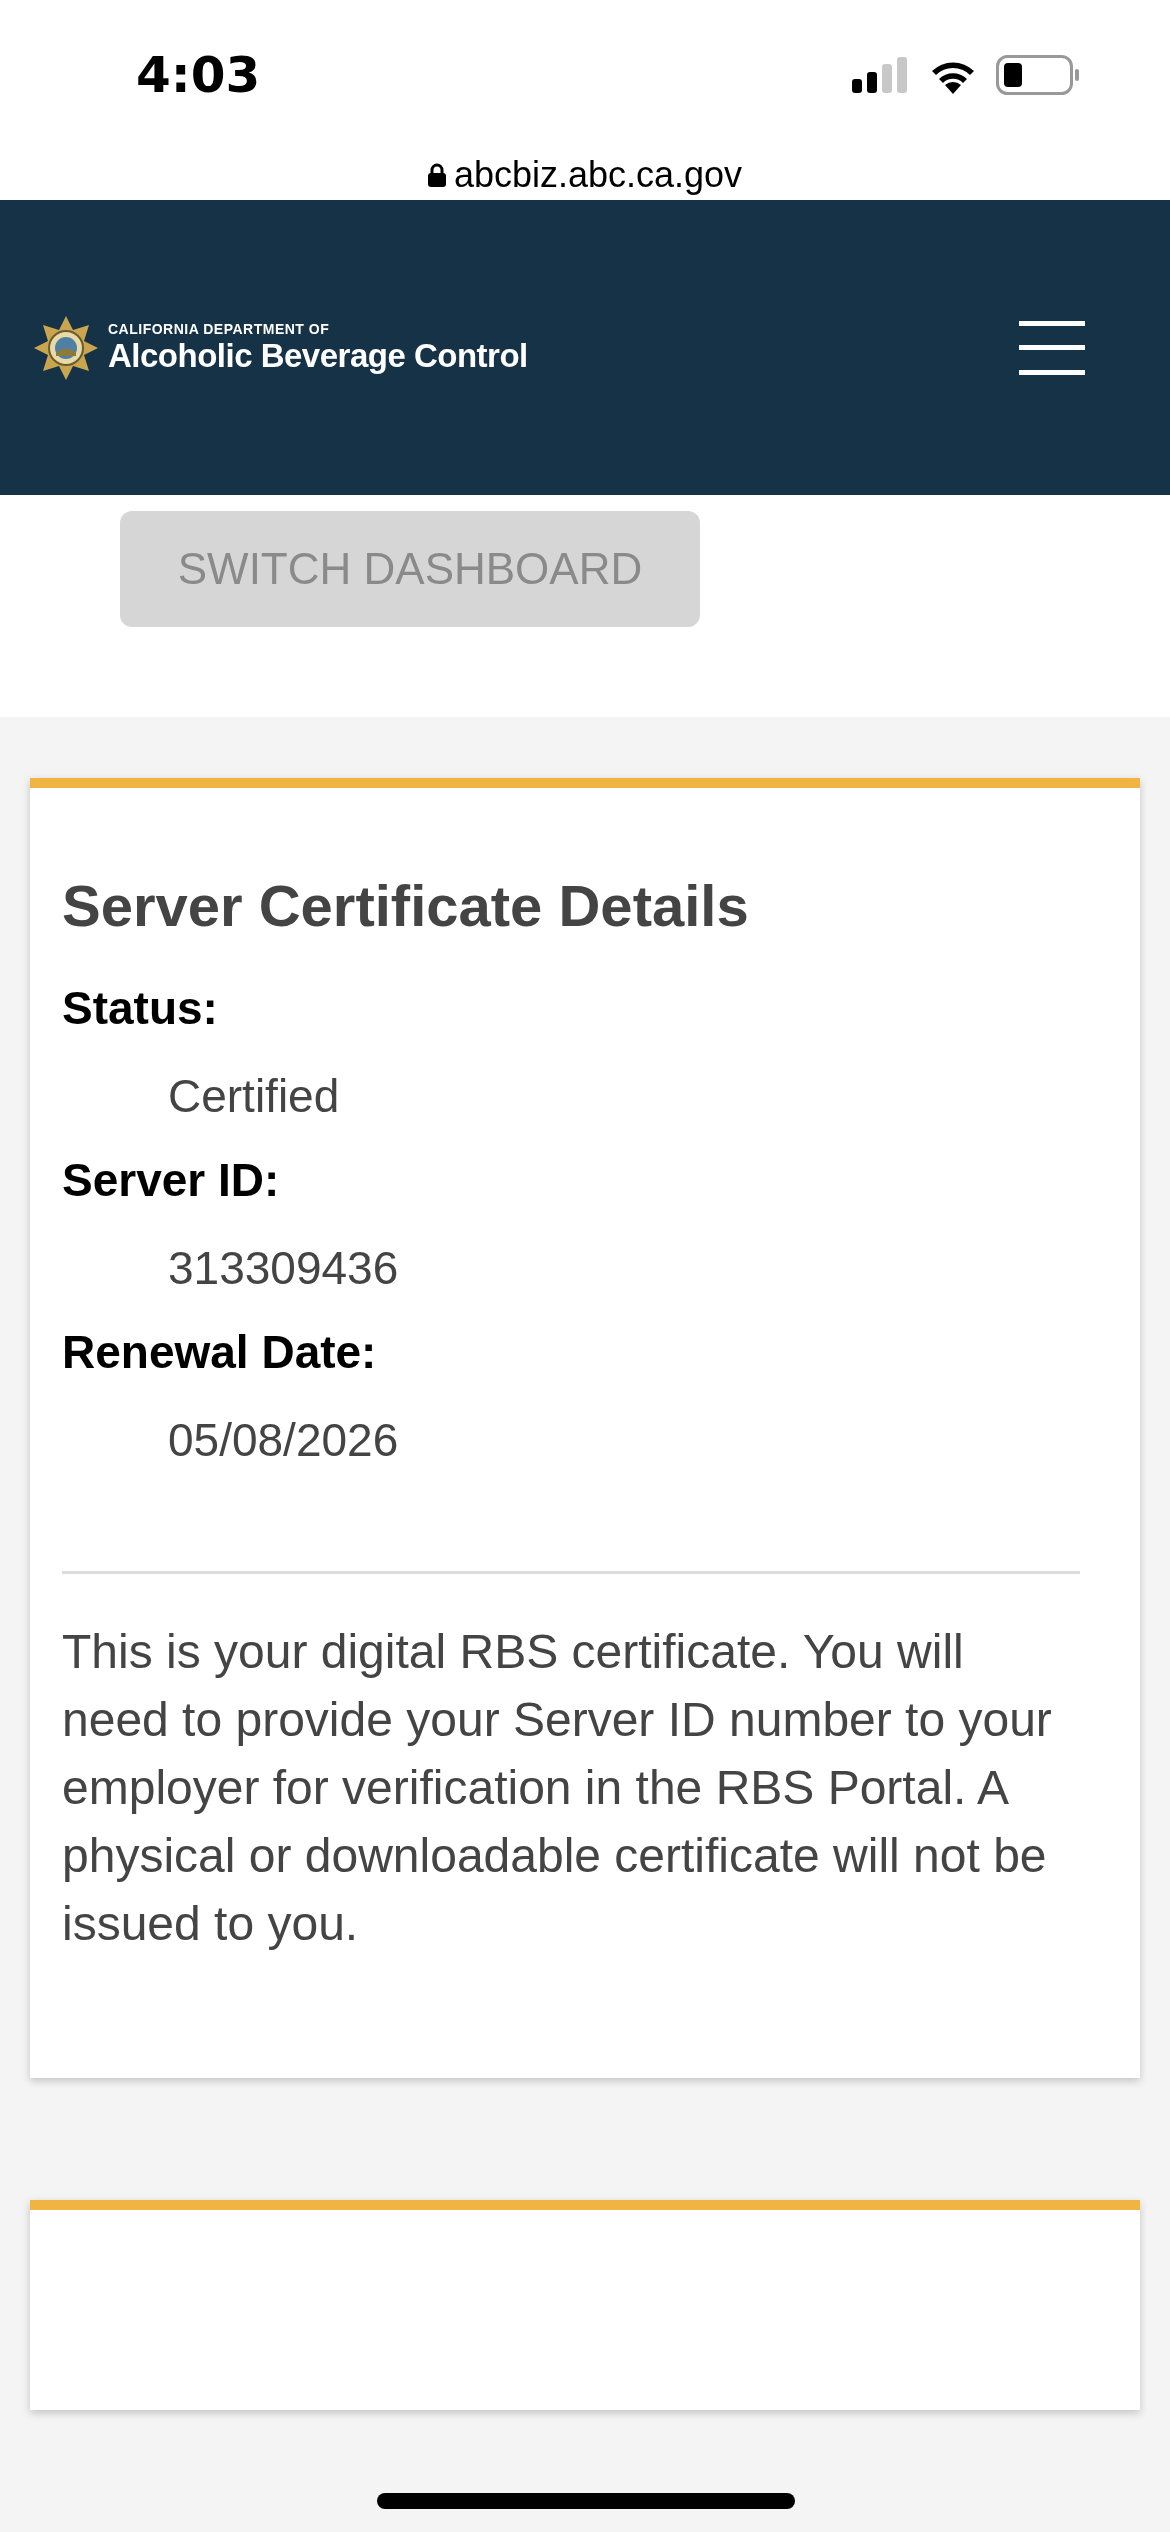  What do you see at coordinates (406, 905) in the screenshot?
I see `card-title: Server Certificate Details` at bounding box center [406, 905].